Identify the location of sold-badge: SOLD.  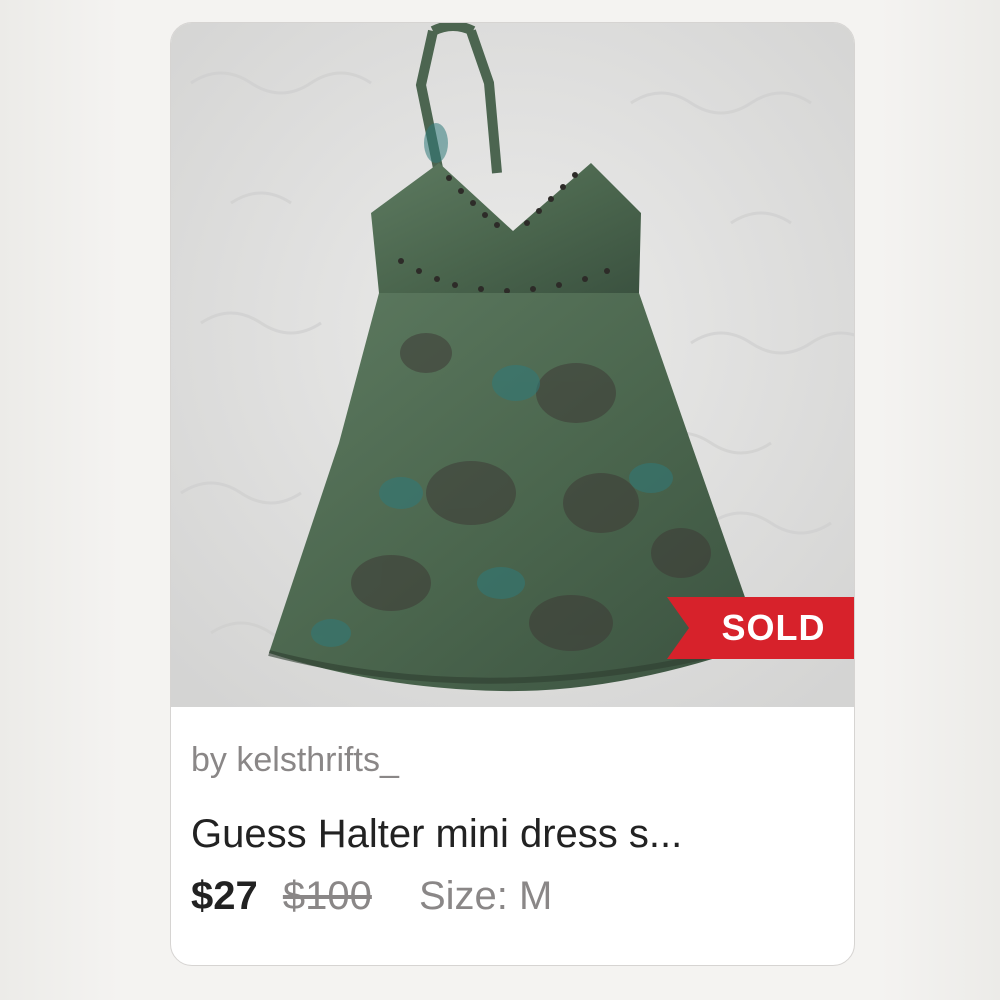
(760, 628).